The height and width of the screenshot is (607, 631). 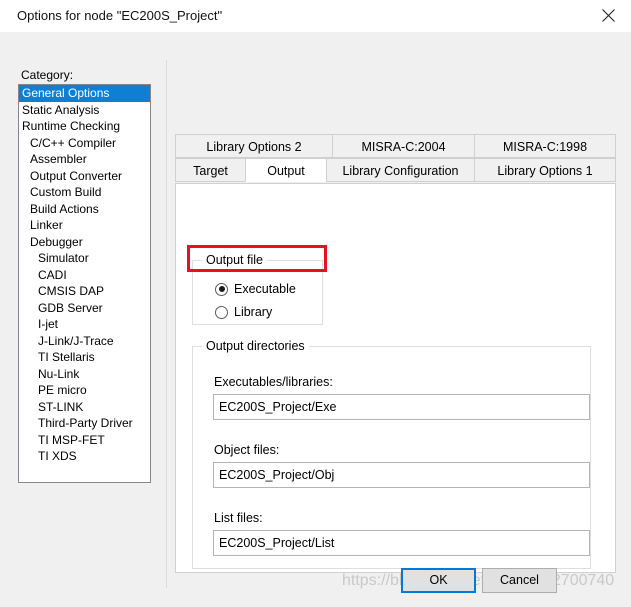 I want to click on sidebar-item: Third-Party Driver, so click(x=84, y=423).